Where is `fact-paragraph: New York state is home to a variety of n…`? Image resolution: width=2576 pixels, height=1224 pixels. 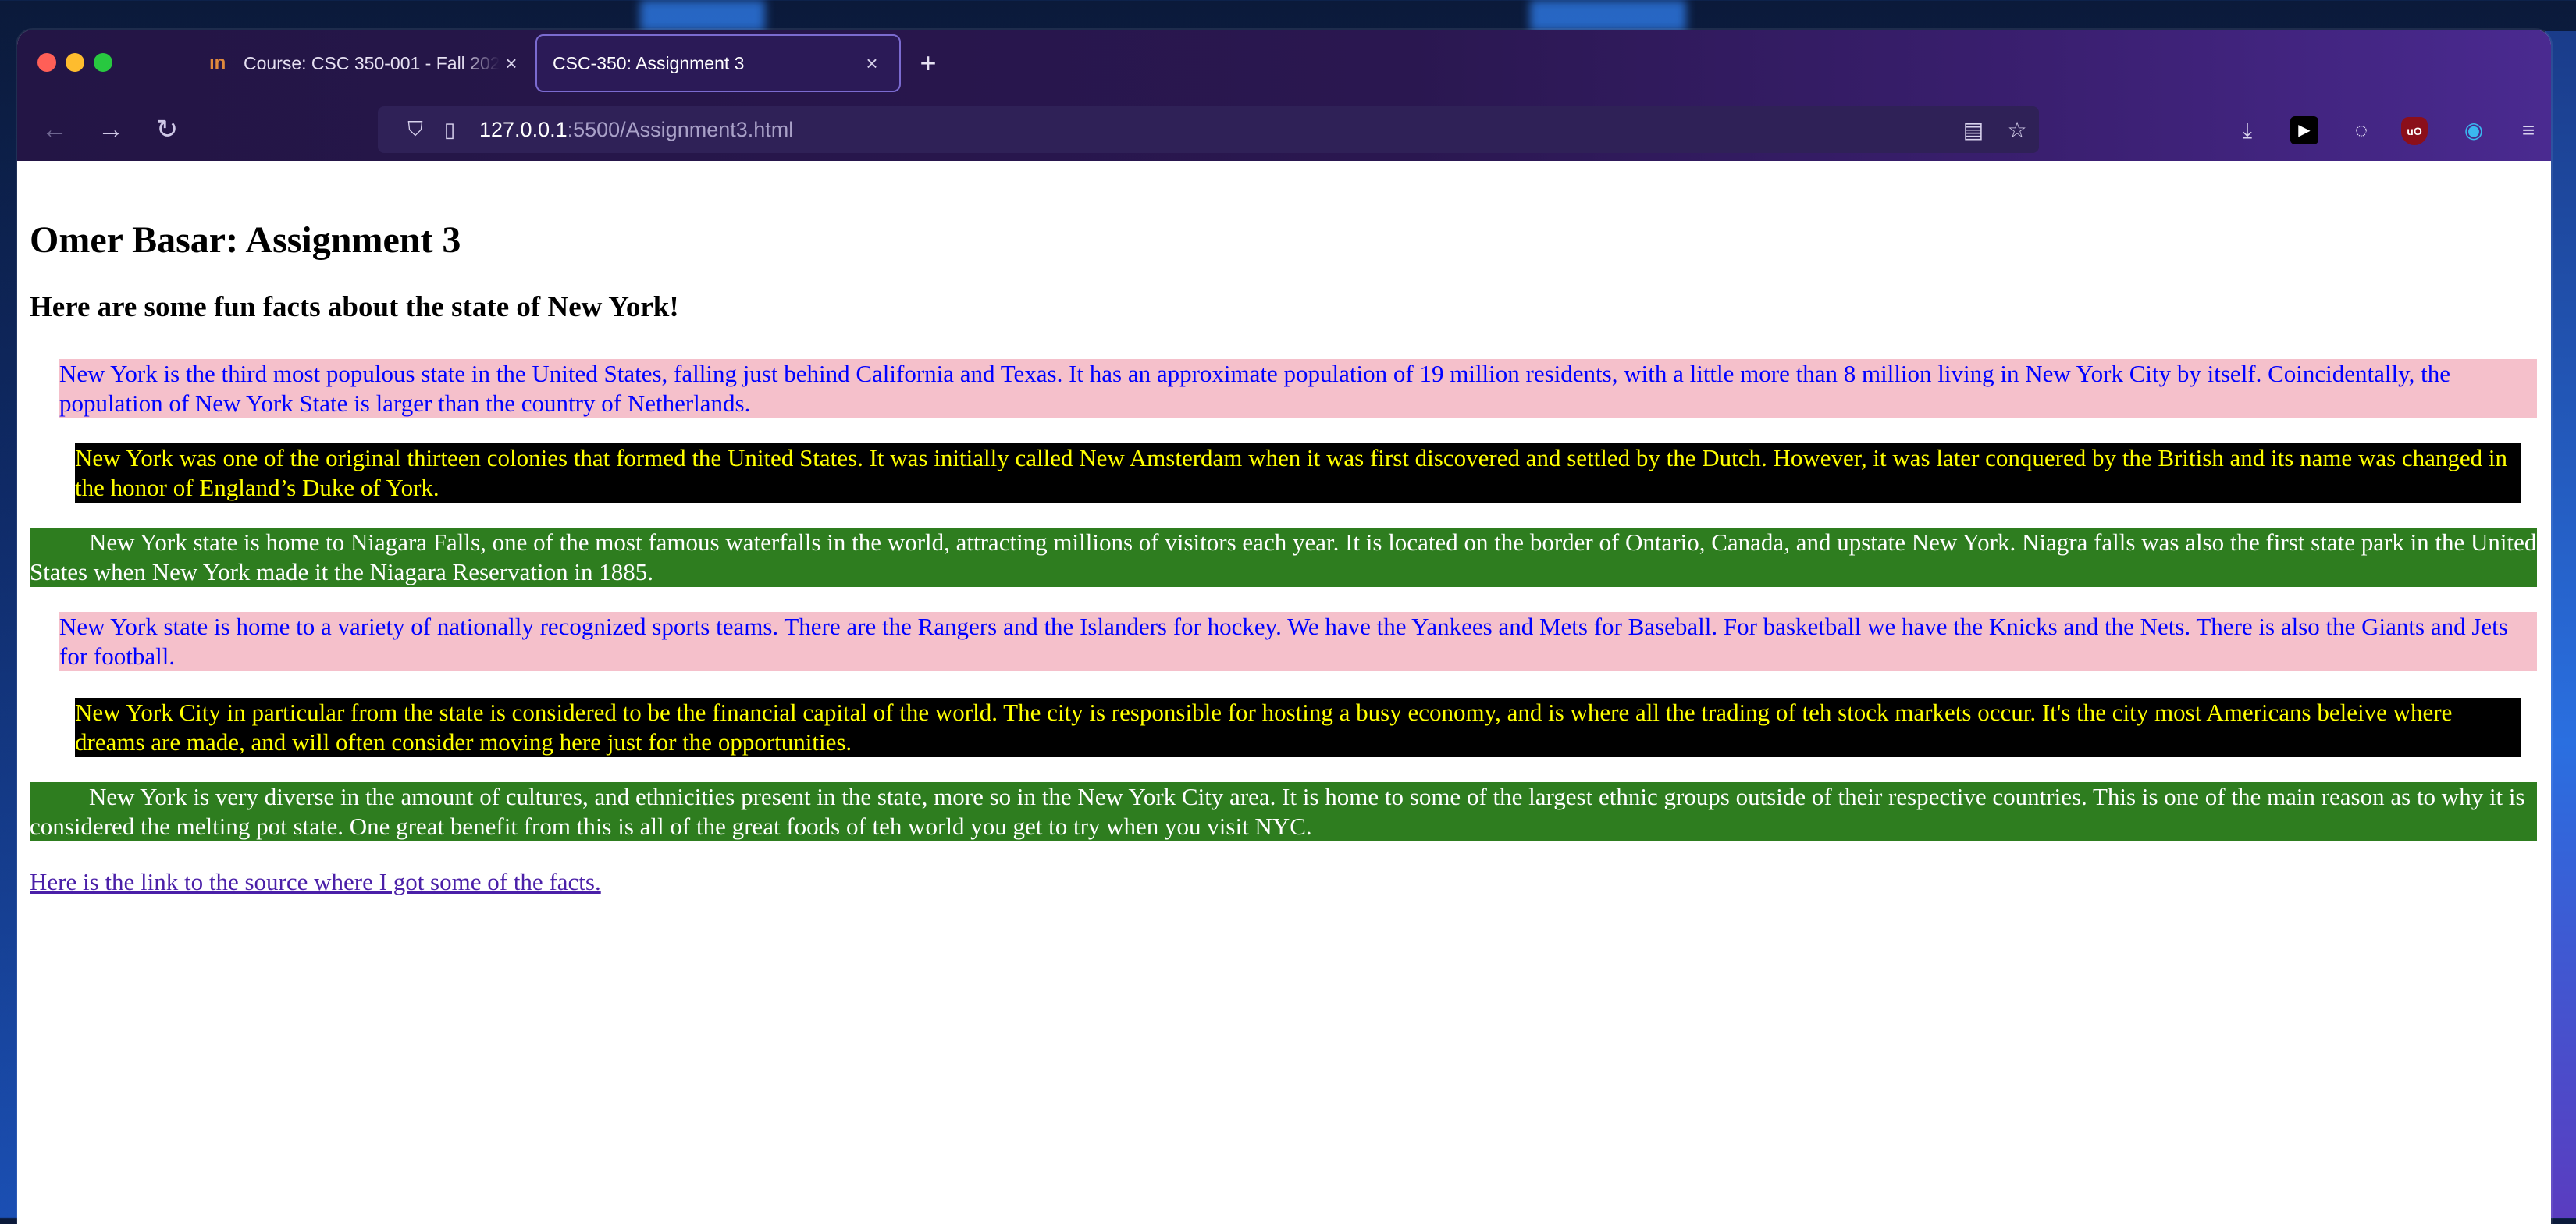 fact-paragraph: New York state is home to a variety of n… is located at coordinates (1298, 641).